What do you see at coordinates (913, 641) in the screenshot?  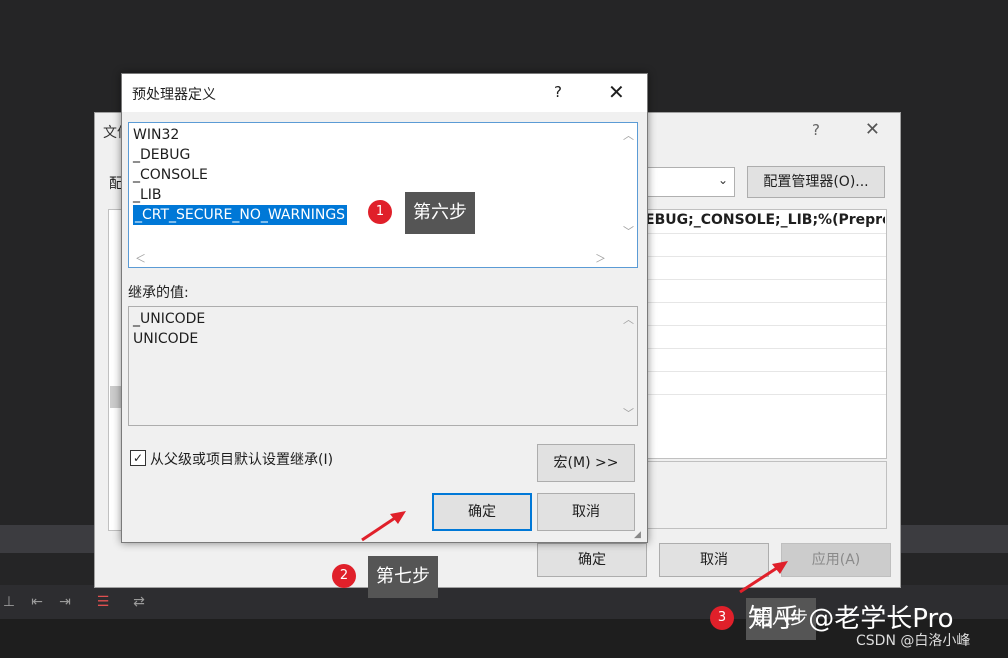 I see `csdn-watermark: CSDN @白洛小峰` at bounding box center [913, 641].